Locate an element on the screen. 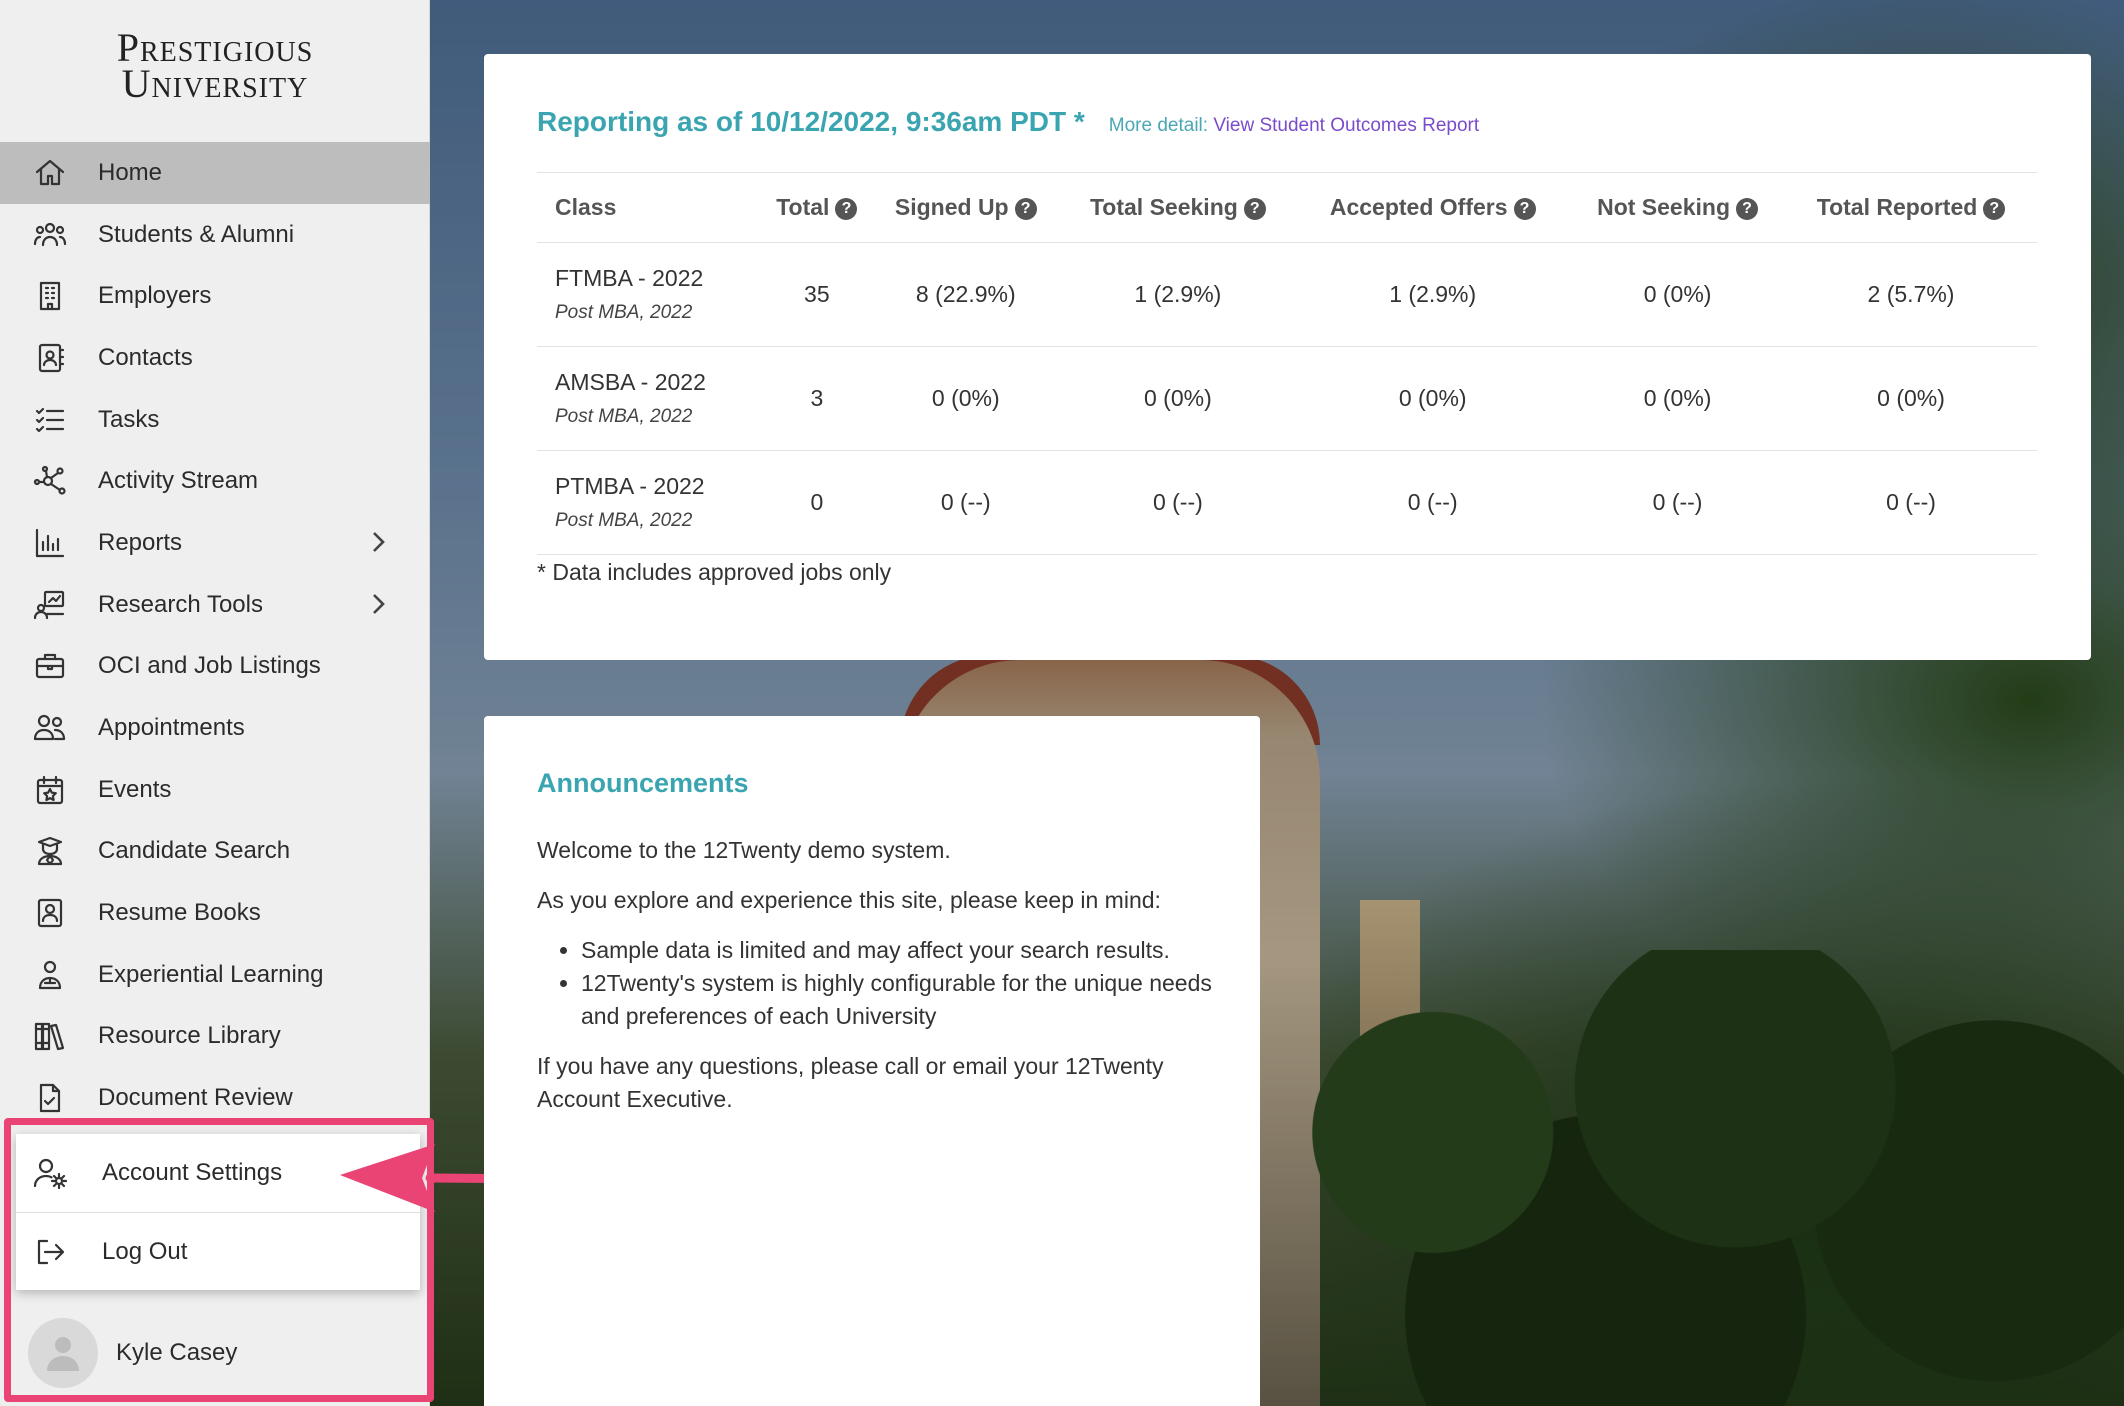  column-header: Accepted Offers? is located at coordinates (1433, 207).